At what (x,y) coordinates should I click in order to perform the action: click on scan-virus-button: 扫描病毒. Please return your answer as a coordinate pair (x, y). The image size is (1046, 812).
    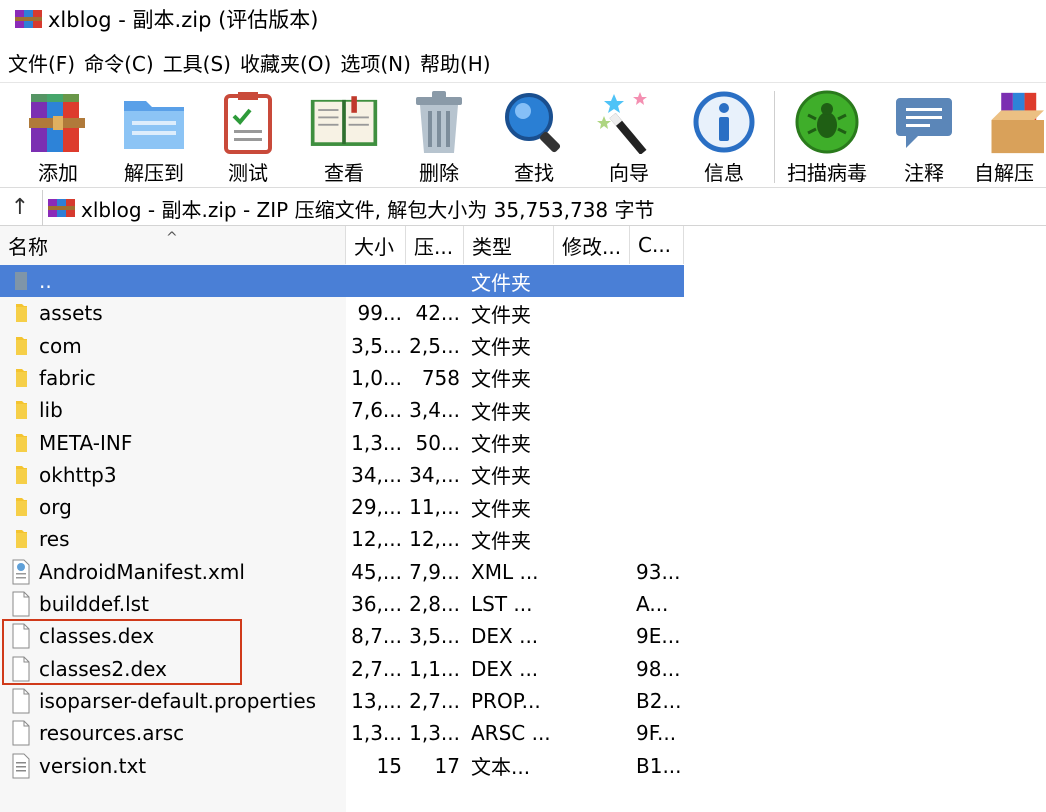
    Looking at the image, I should click on (827, 137).